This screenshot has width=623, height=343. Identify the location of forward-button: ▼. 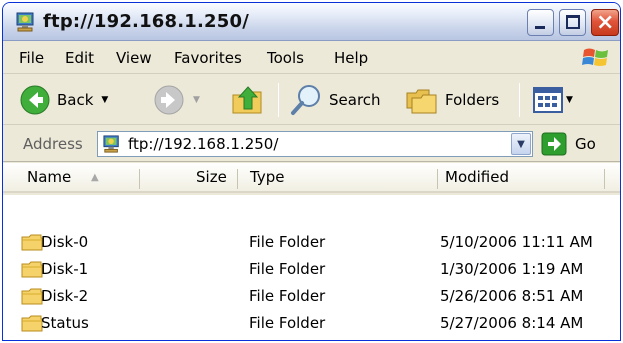
(176, 100).